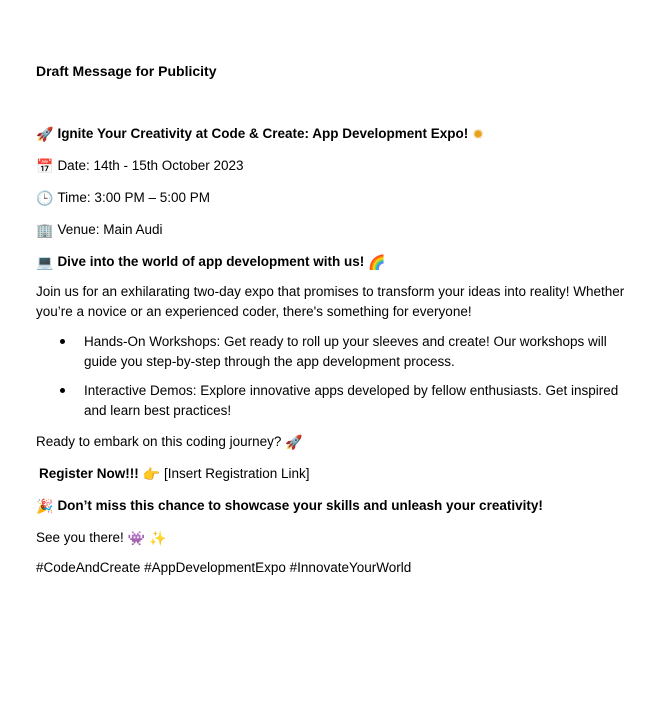 This screenshot has height=720, width=648. What do you see at coordinates (45, 507) in the screenshot?
I see `party-popper-icon: 🎉` at bounding box center [45, 507].